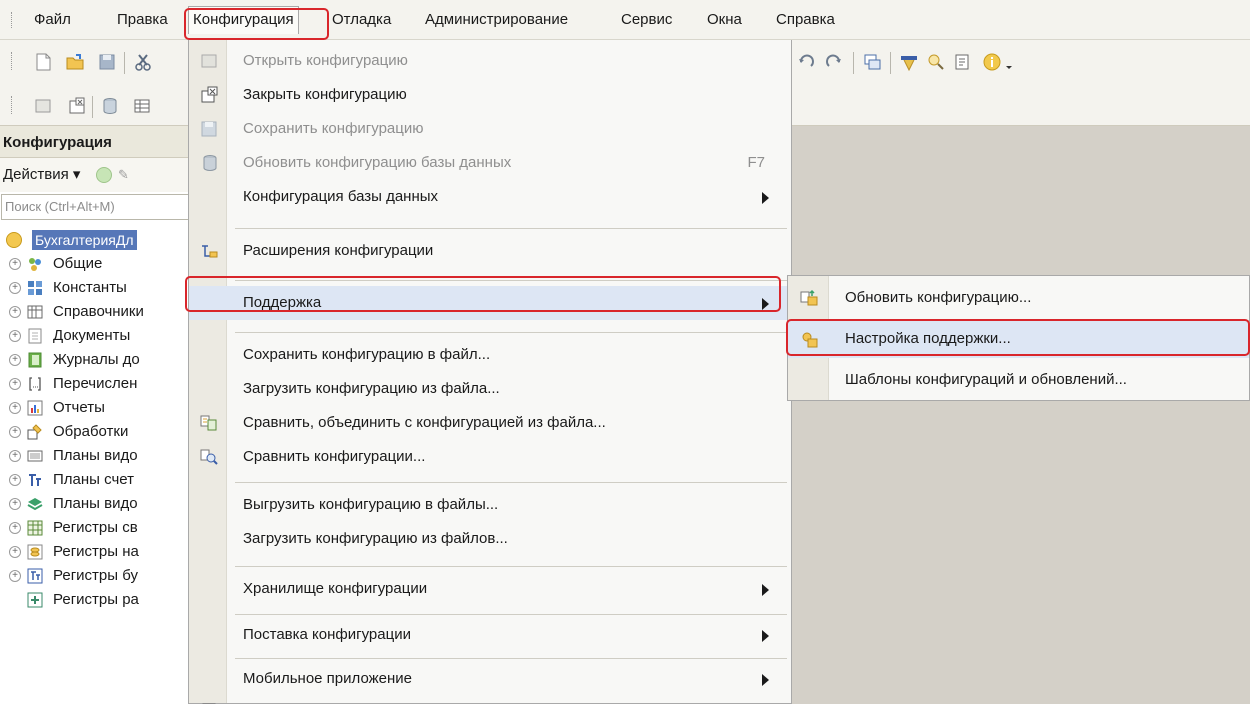 The height and width of the screenshot is (704, 1250). What do you see at coordinates (100, 240) in the screenshot?
I see `tree-root: БухгалтерияДл` at bounding box center [100, 240].